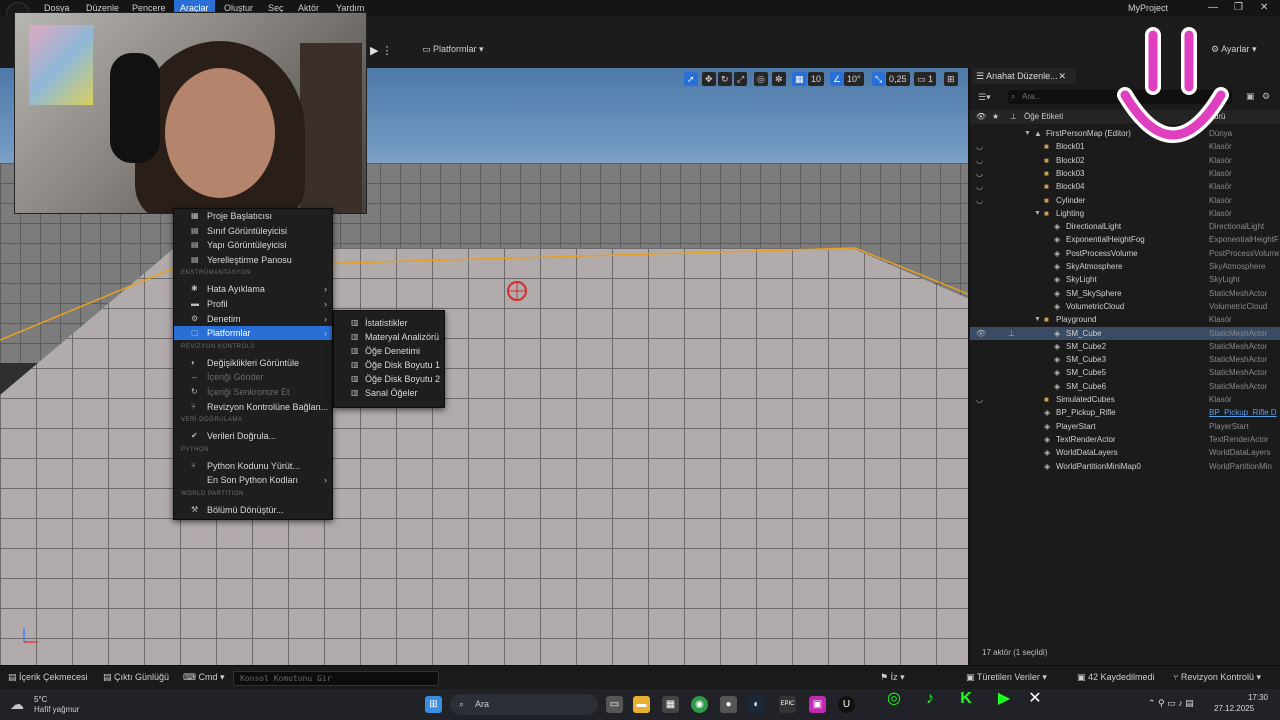  I want to click on github-icon: ●, so click(728, 704).